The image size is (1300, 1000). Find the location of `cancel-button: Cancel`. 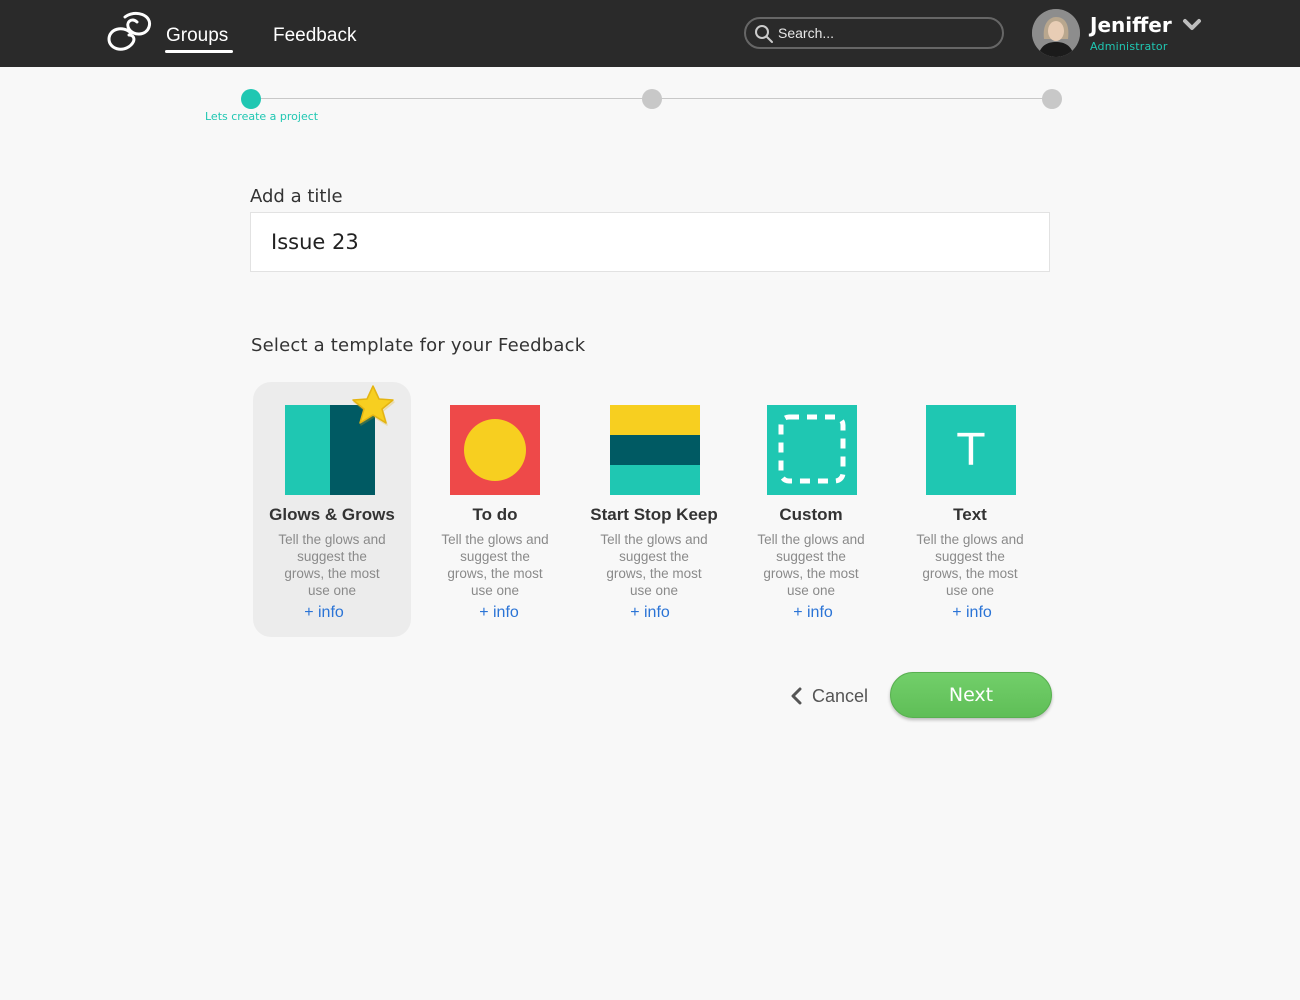

cancel-button: Cancel is located at coordinates (829, 696).